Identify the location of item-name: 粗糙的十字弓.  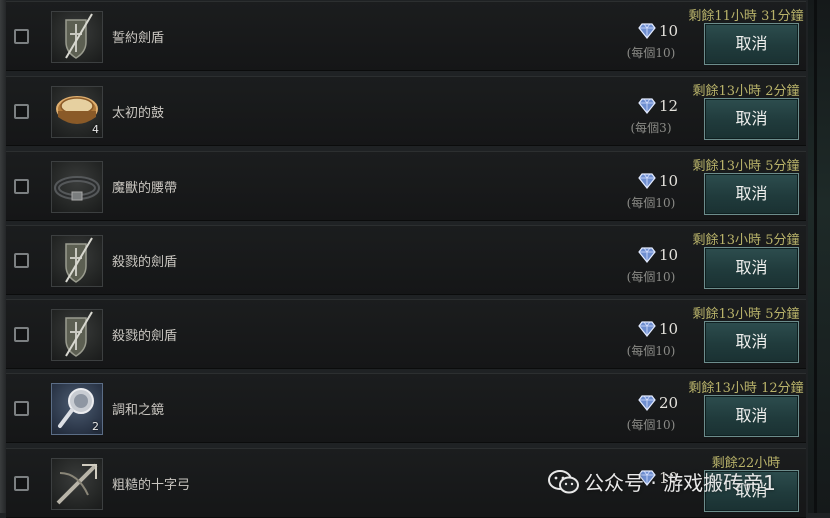
(151, 485).